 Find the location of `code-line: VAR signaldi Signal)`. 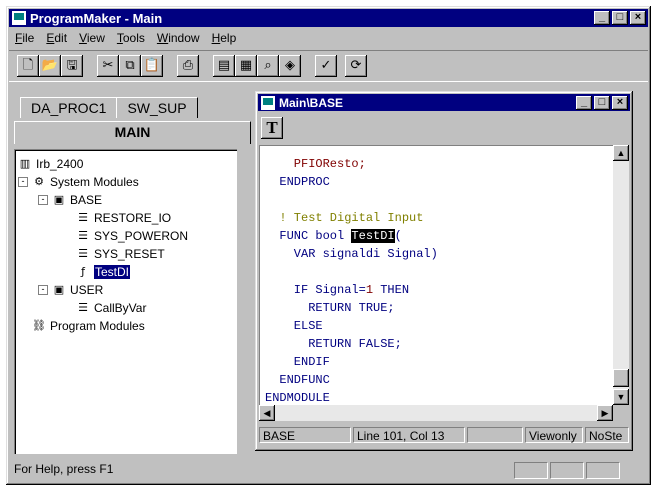

code-line: VAR signaldi Signal) is located at coordinates (351, 254).